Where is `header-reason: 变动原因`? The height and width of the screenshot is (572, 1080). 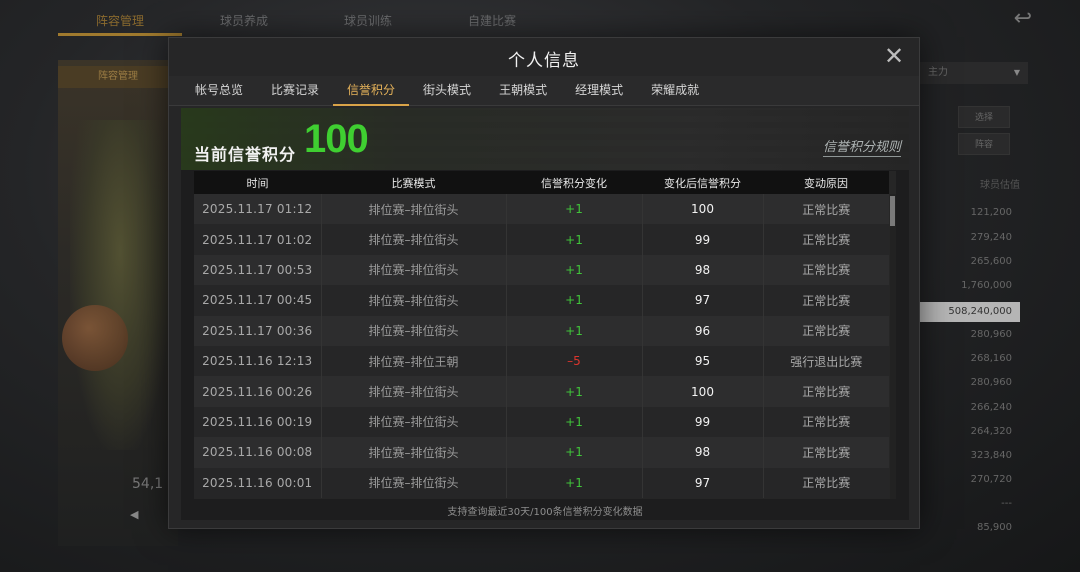
header-reason: 变动原因 is located at coordinates (826, 182).